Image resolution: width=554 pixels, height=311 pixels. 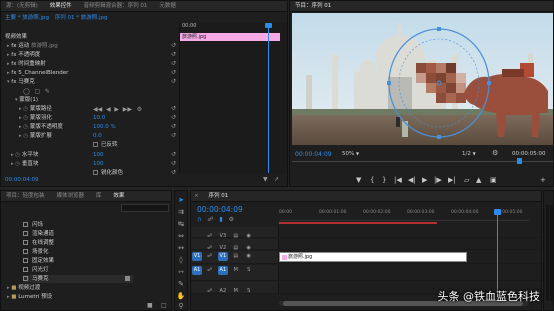 I want to click on add-button-icon: +, so click(x=543, y=180).